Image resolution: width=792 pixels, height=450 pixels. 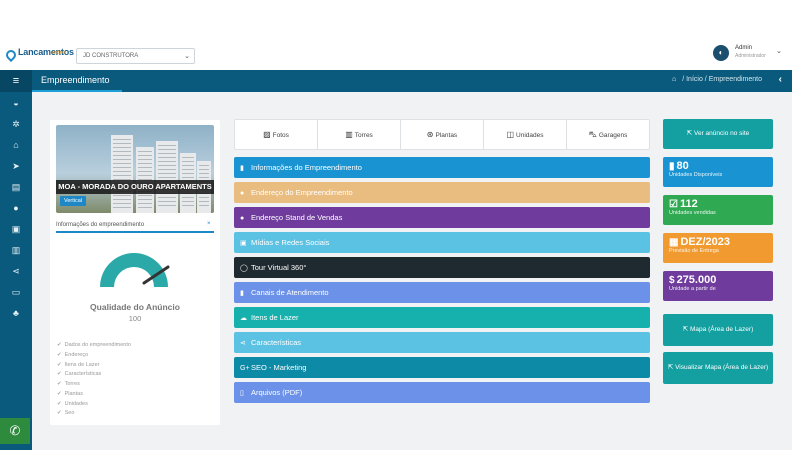 What do you see at coordinates (16, 313) in the screenshot?
I see `users-icon: ♣` at bounding box center [16, 313].